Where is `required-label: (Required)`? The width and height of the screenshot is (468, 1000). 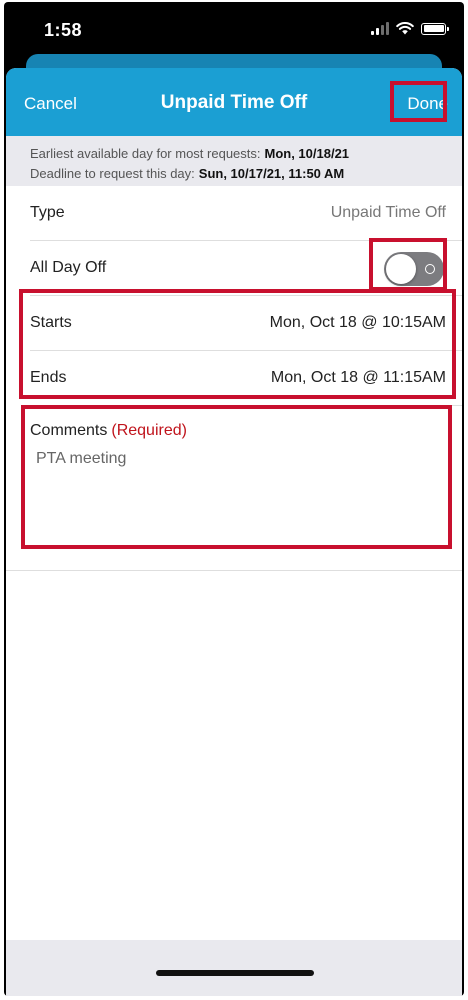 required-label: (Required) is located at coordinates (149, 430).